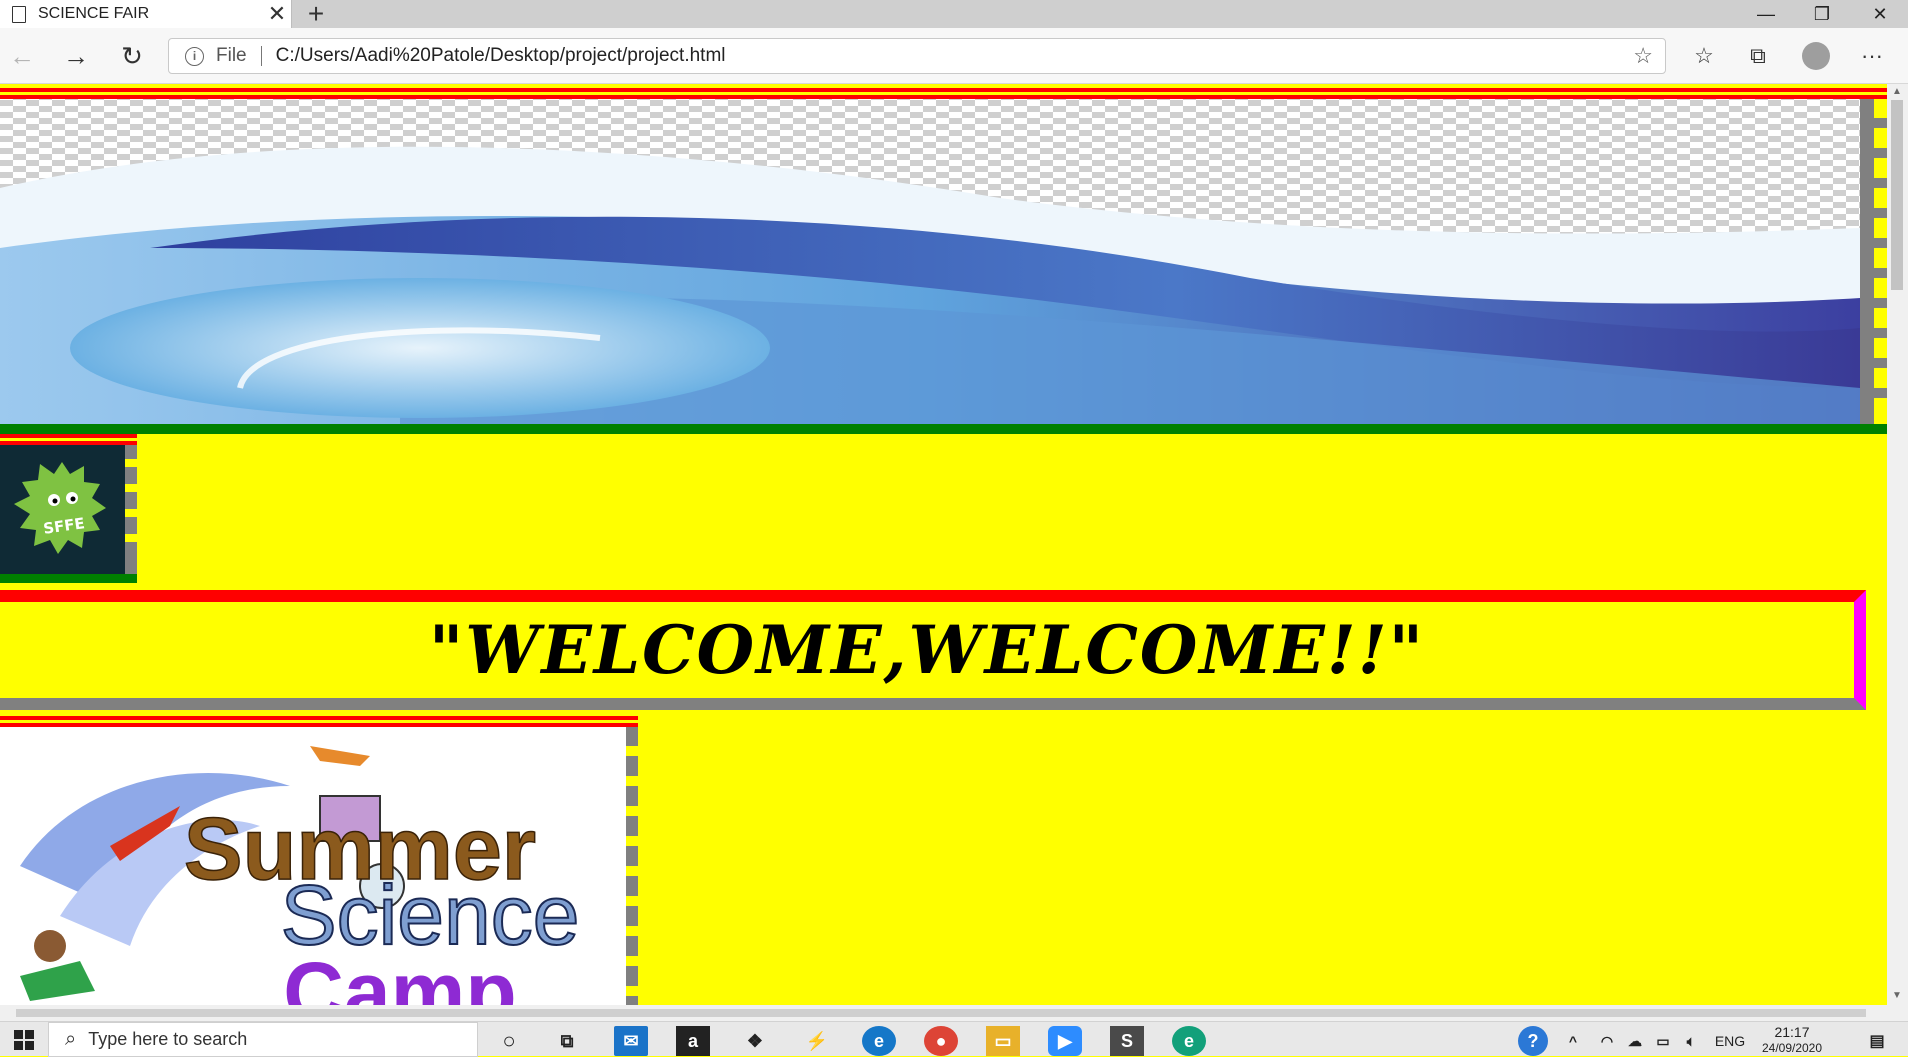  What do you see at coordinates (1065, 1041) in the screenshot?
I see `zoom-icon: ▶` at bounding box center [1065, 1041].